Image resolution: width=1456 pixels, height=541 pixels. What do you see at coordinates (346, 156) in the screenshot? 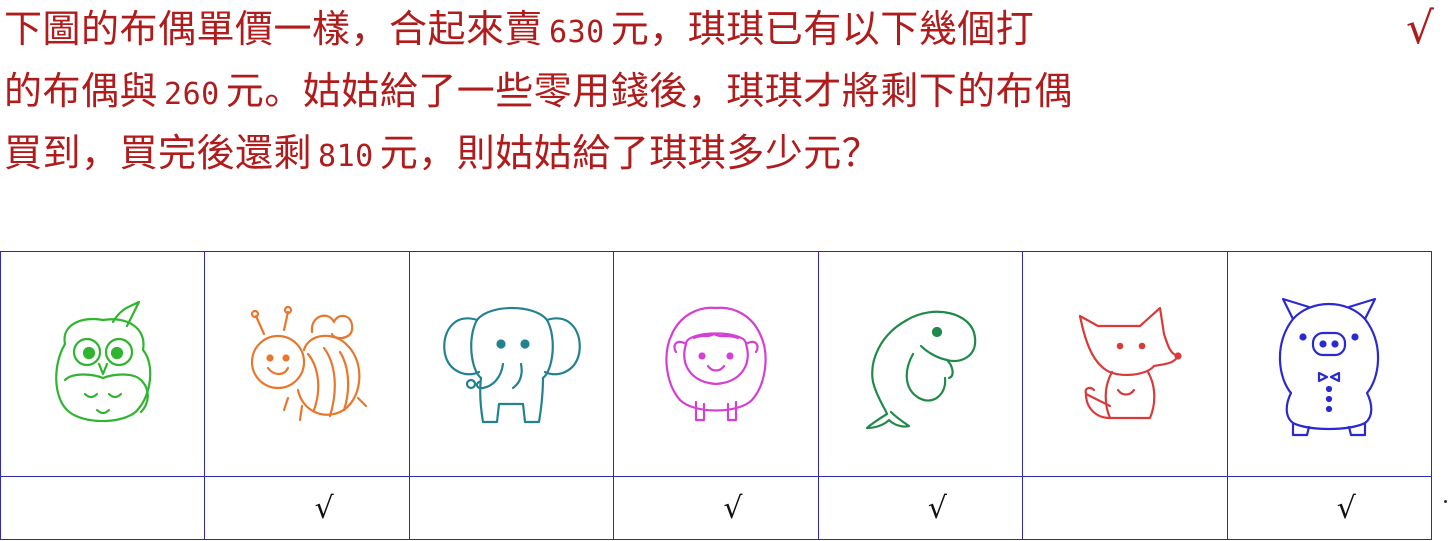
I see `remaining-money: 810` at bounding box center [346, 156].